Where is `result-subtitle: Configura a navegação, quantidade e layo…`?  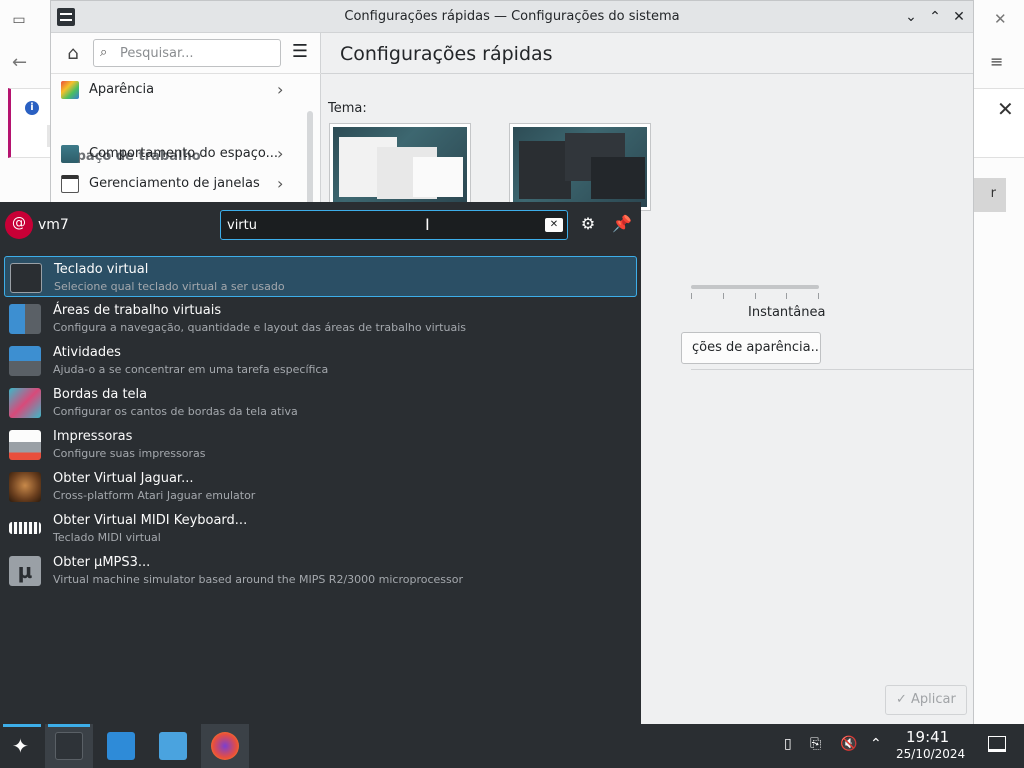
result-subtitle: Configura a navegação, quantidade e layo… is located at coordinates (259, 327).